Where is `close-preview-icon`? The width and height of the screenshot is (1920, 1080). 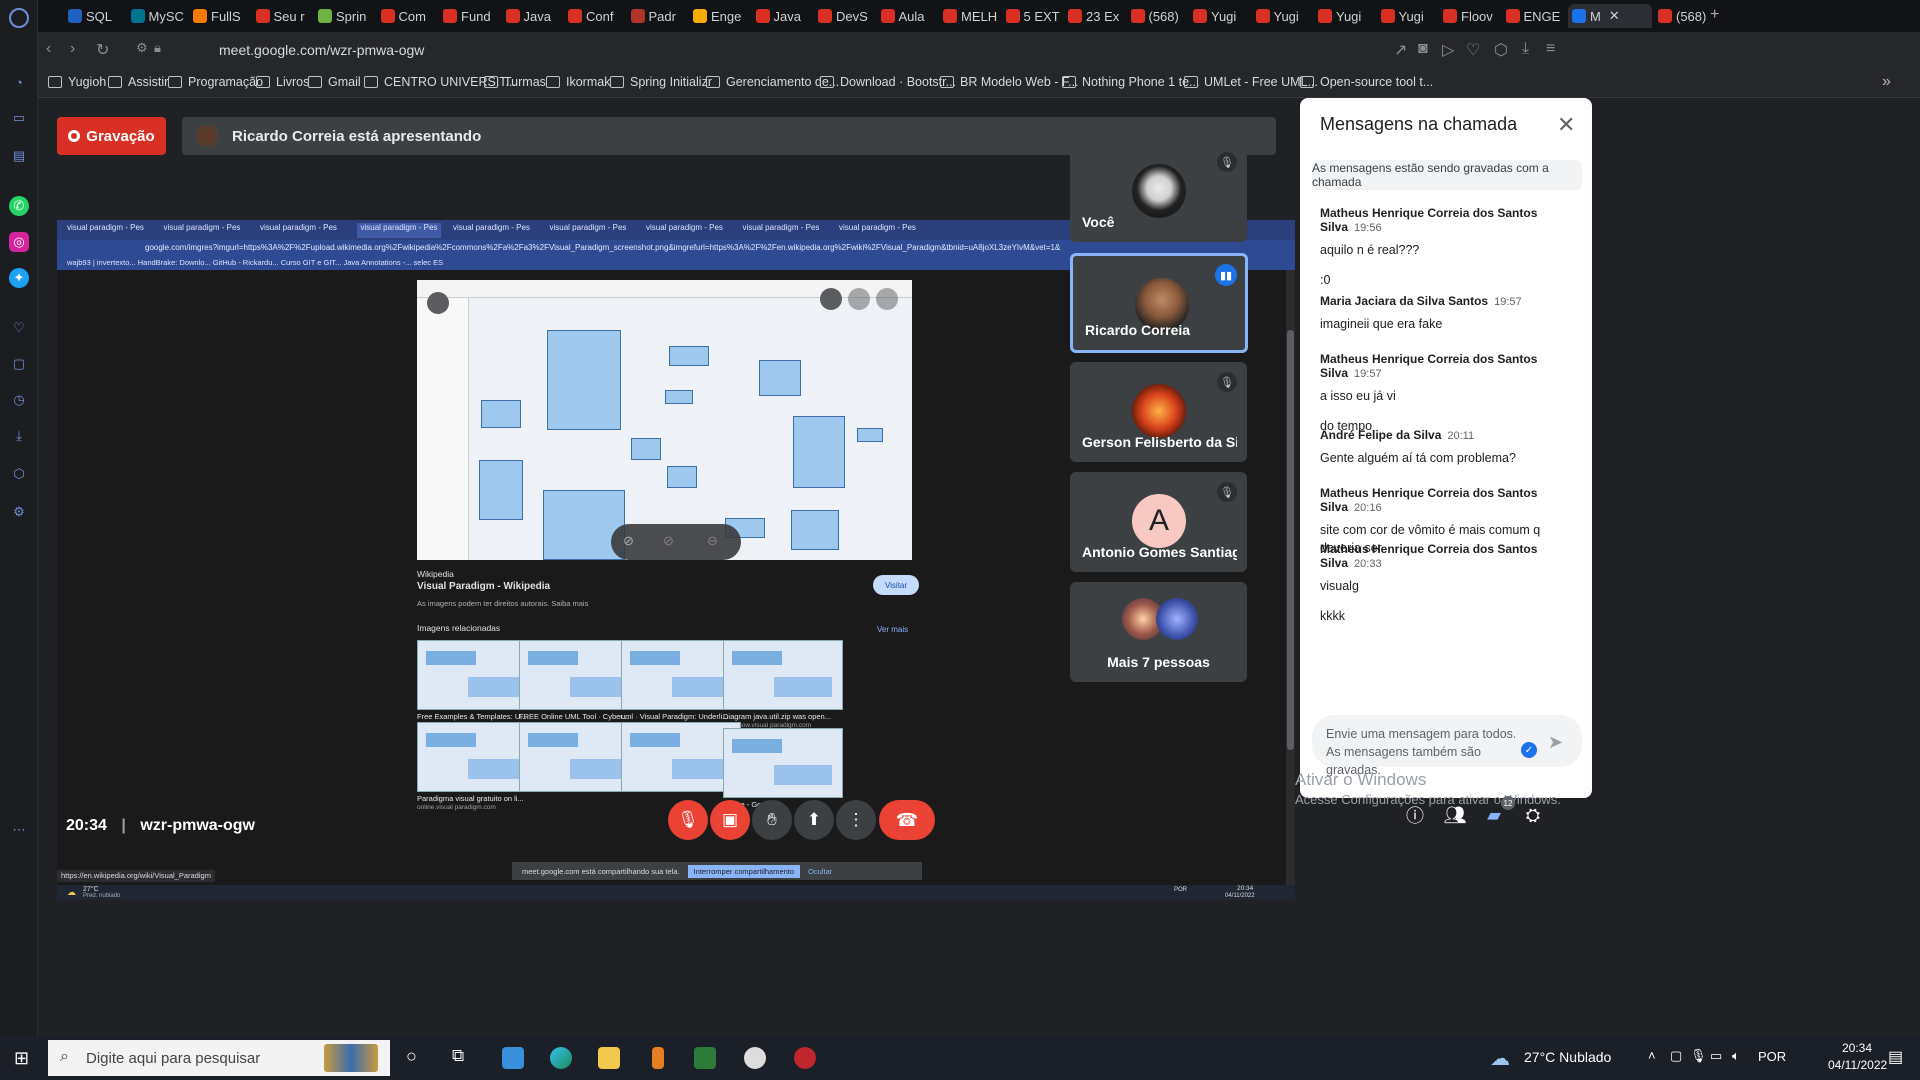
close-preview-icon is located at coordinates (438, 303).